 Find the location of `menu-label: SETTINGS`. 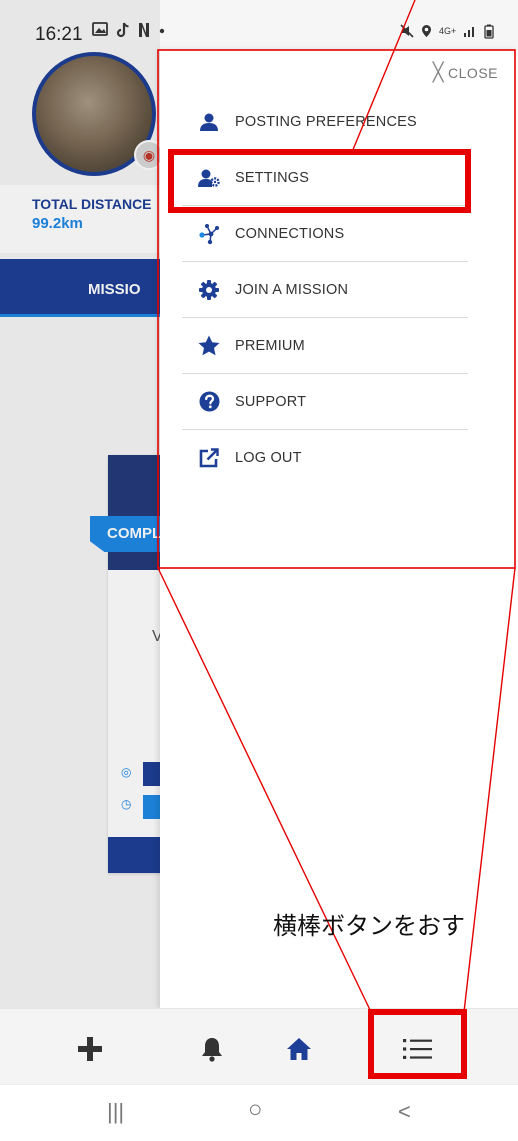

menu-label: SETTINGS is located at coordinates (272, 177).